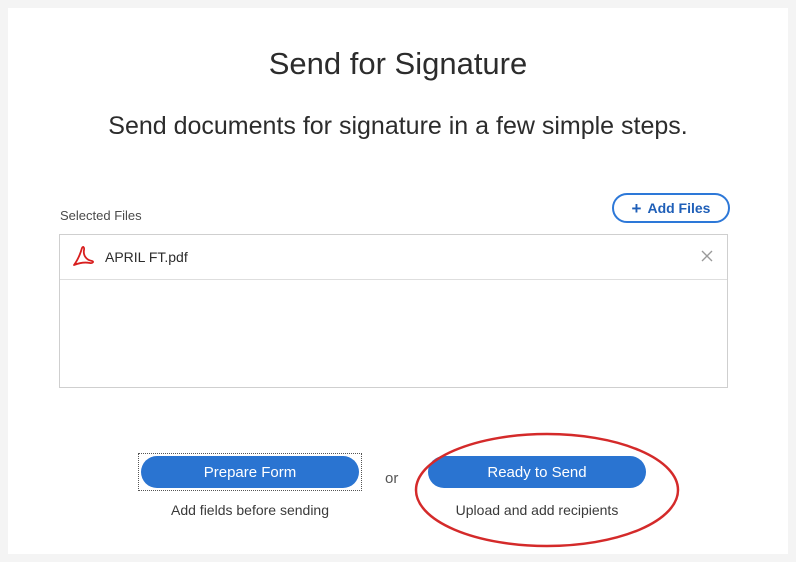 The height and width of the screenshot is (562, 796). Describe the element at coordinates (679, 208) in the screenshot. I see `add-files-label: Add Files` at that location.